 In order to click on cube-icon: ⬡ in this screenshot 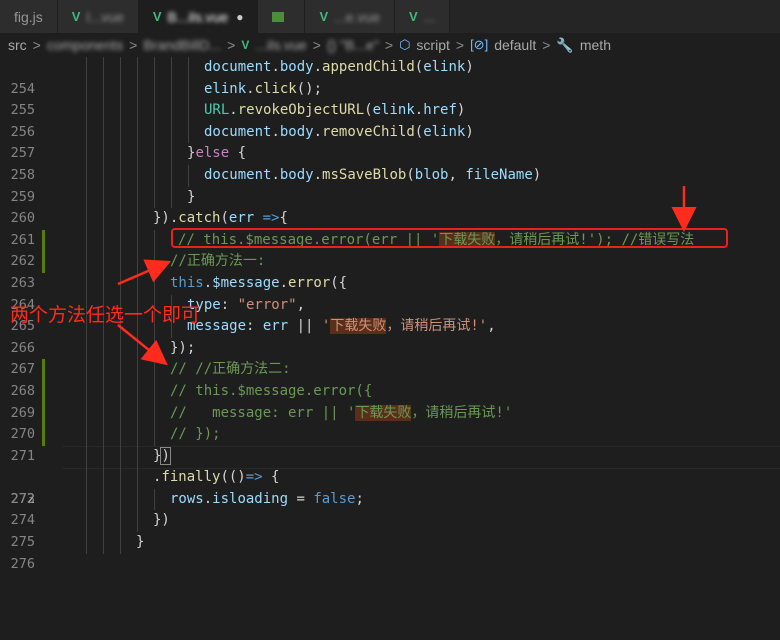, I will do `click(405, 44)`.